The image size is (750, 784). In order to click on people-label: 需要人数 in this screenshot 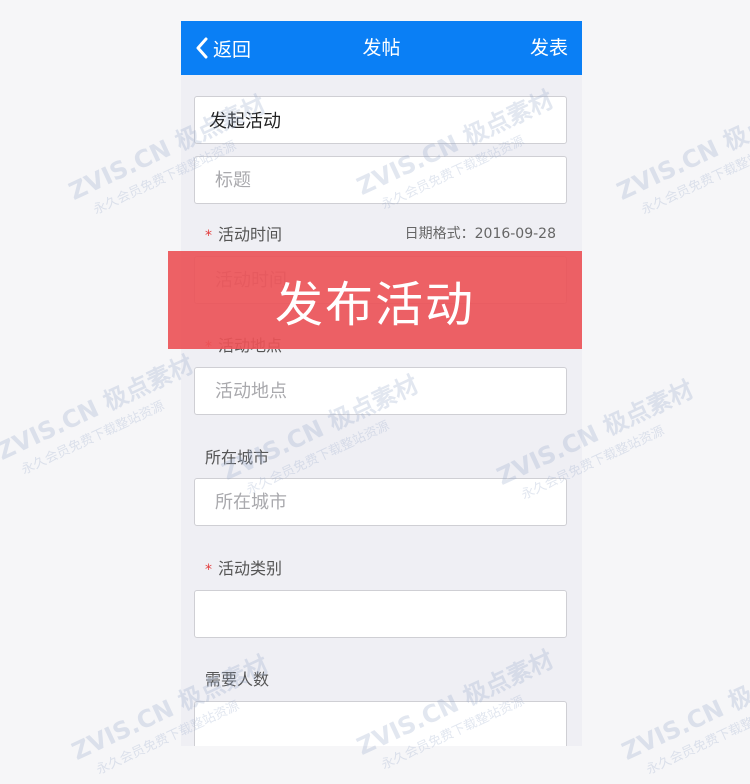, I will do `click(237, 679)`.